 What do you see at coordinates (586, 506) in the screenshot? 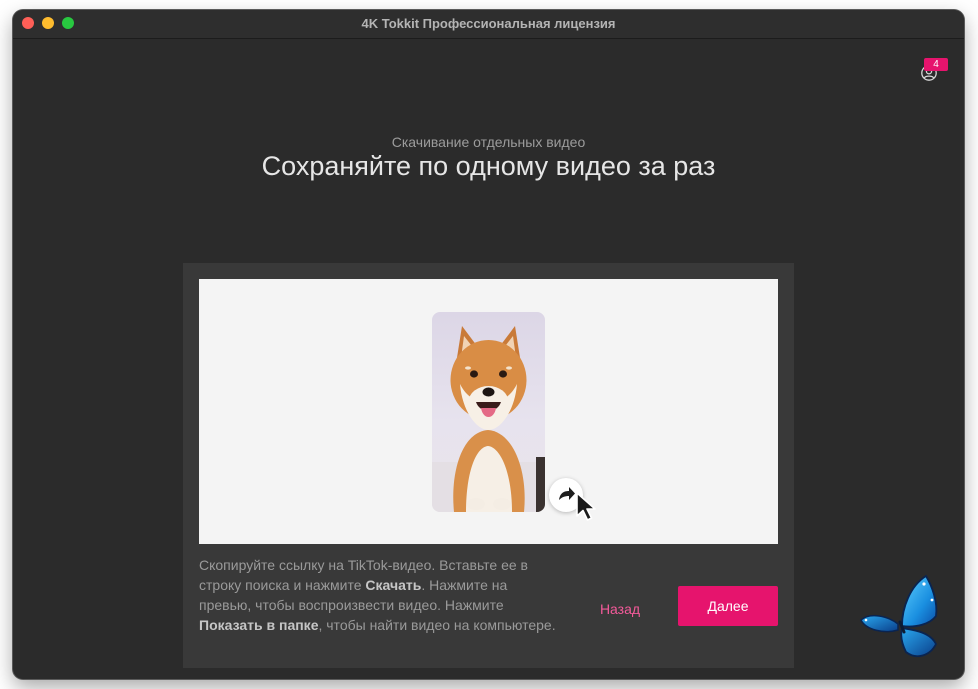
I see `mouse-pointer-icon` at bounding box center [586, 506].